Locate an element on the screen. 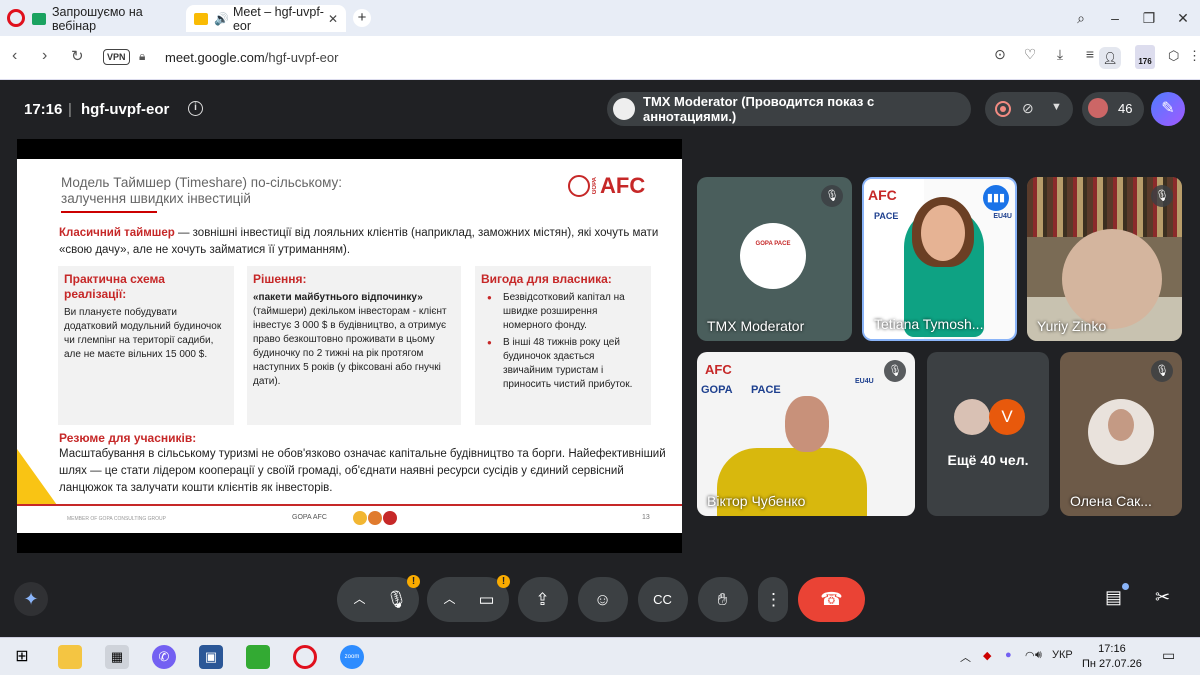 Image resolution: width=1200 pixels, height=675 pixels. recording-controls: ⊘ ▼ is located at coordinates (1029, 109).